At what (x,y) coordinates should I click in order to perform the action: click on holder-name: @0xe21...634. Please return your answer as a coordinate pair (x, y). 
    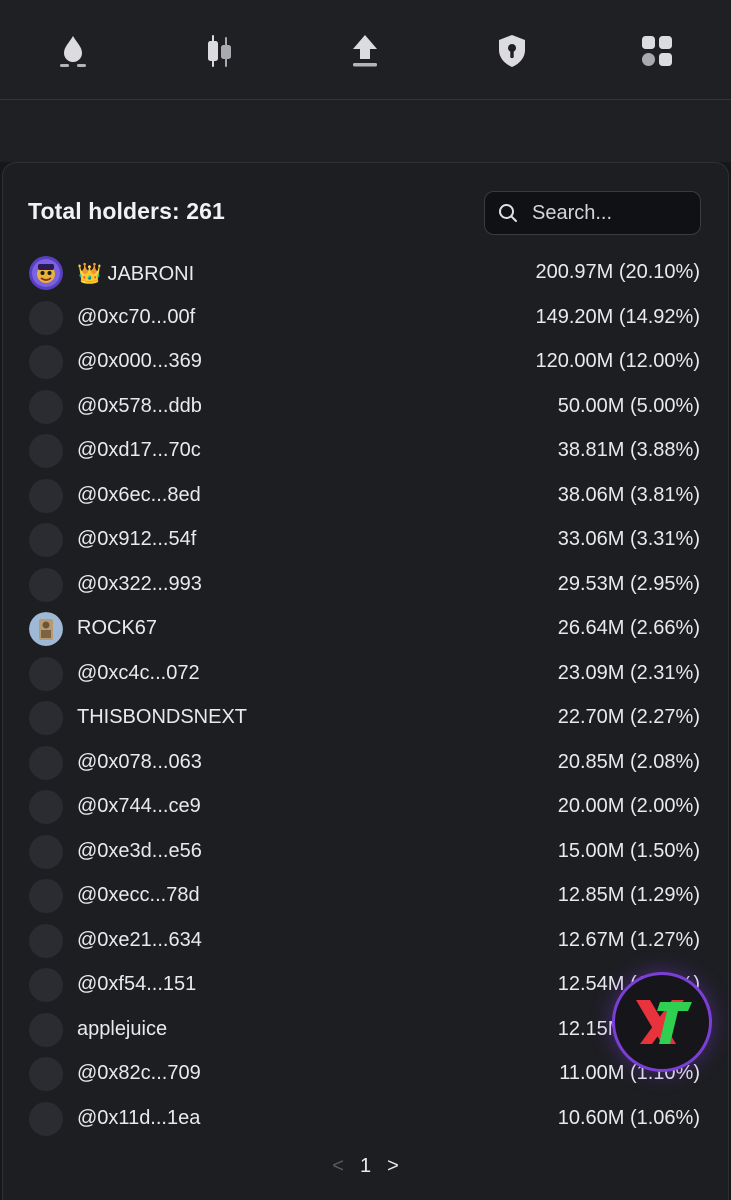
    Looking at the image, I should click on (139, 940).